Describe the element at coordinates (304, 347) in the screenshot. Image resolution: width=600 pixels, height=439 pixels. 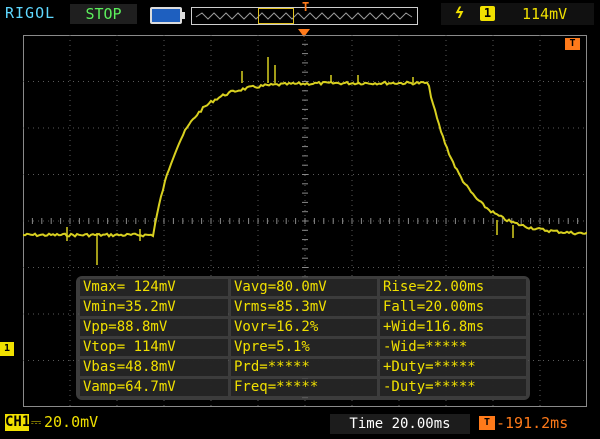
I see `measurement-vpre: Vpre=5.1%` at that location.